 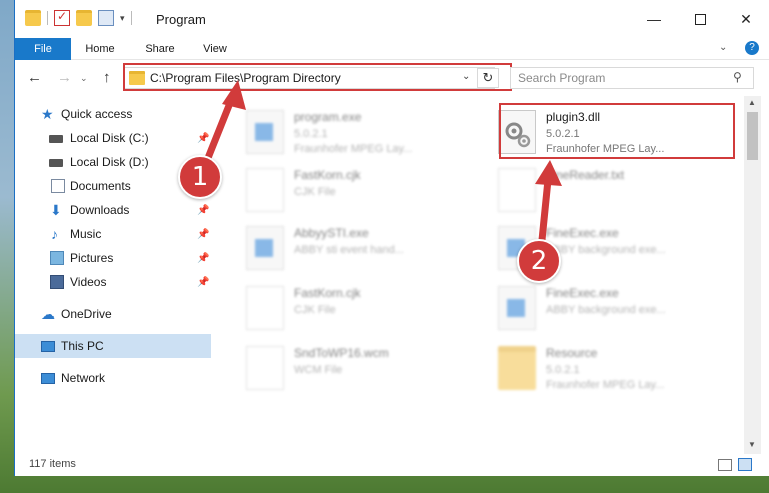 I want to click on file-name: Resource, so click(x=572, y=353).